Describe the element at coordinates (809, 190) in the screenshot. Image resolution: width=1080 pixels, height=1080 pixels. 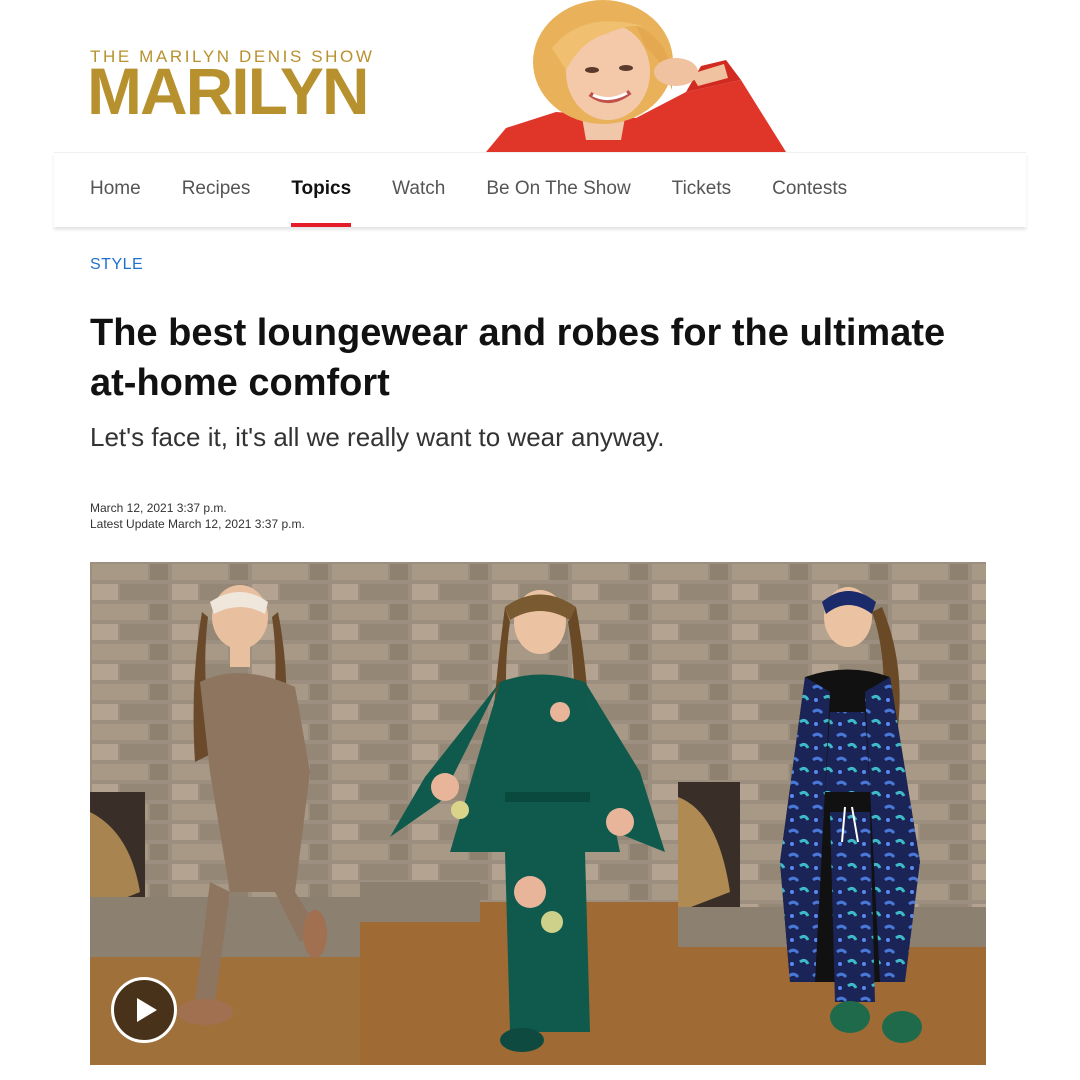
I see `nav-contests: Contests` at that location.